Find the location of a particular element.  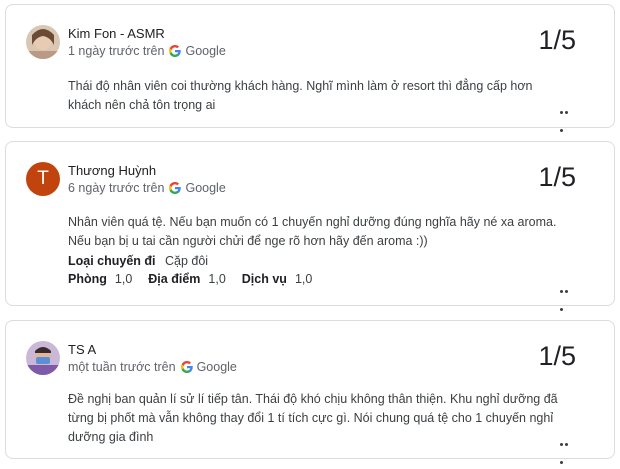

review-meta: 6 ngày trước trên Google is located at coordinates (147, 188).